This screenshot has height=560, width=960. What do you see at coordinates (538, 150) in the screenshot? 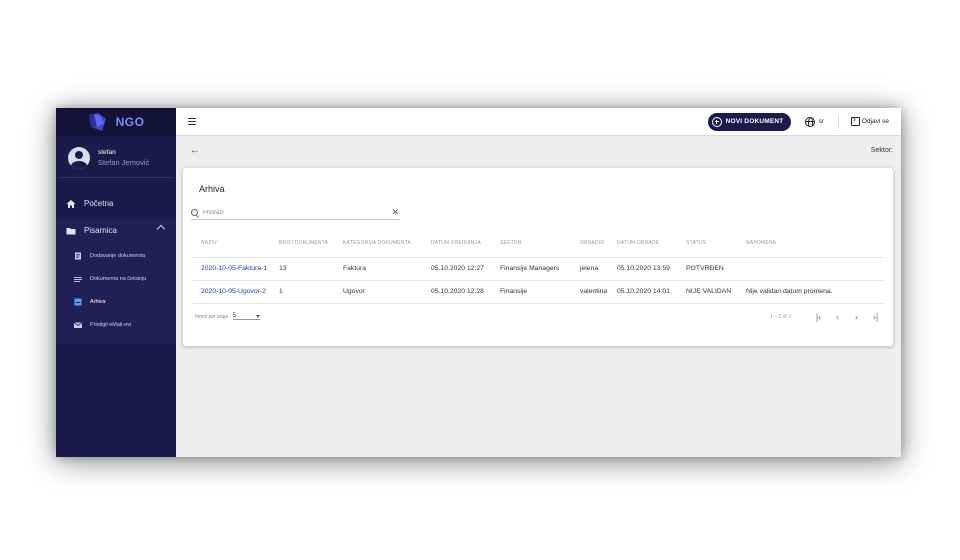
I see `sub-bar: ← Sektor:` at bounding box center [538, 150].